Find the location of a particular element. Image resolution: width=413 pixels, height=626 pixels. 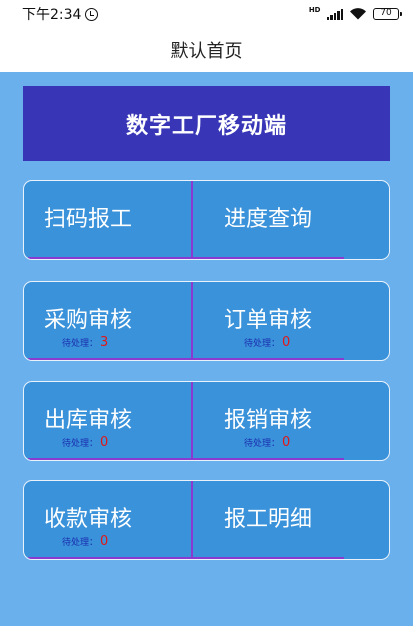

menu-card-3: 出库审核 待处理： 0 报销审核 待处理： 0 is located at coordinates (206, 421).